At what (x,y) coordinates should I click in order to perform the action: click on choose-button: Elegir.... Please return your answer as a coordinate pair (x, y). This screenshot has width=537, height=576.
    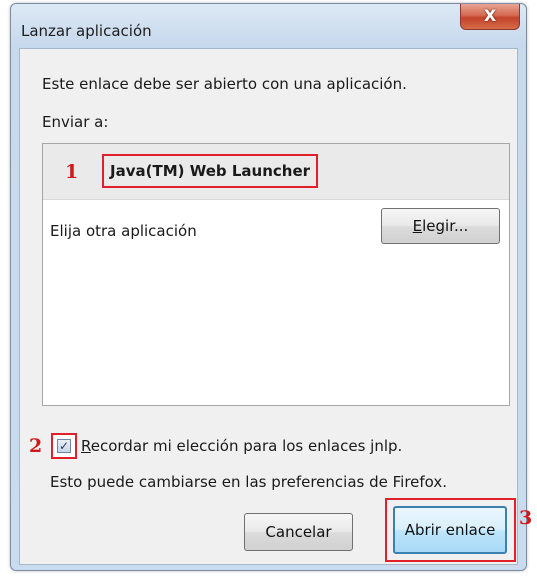
    Looking at the image, I should click on (440, 226).